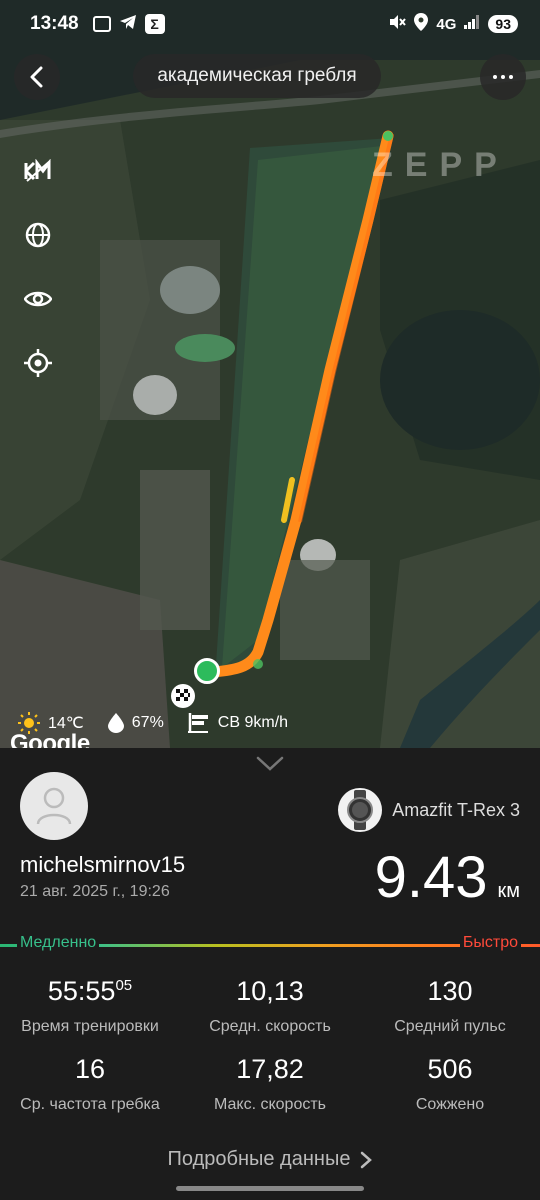 Image resolution: width=540 pixels, height=1200 pixels. What do you see at coordinates (38, 235) in the screenshot?
I see `globe-icon` at bounding box center [38, 235].